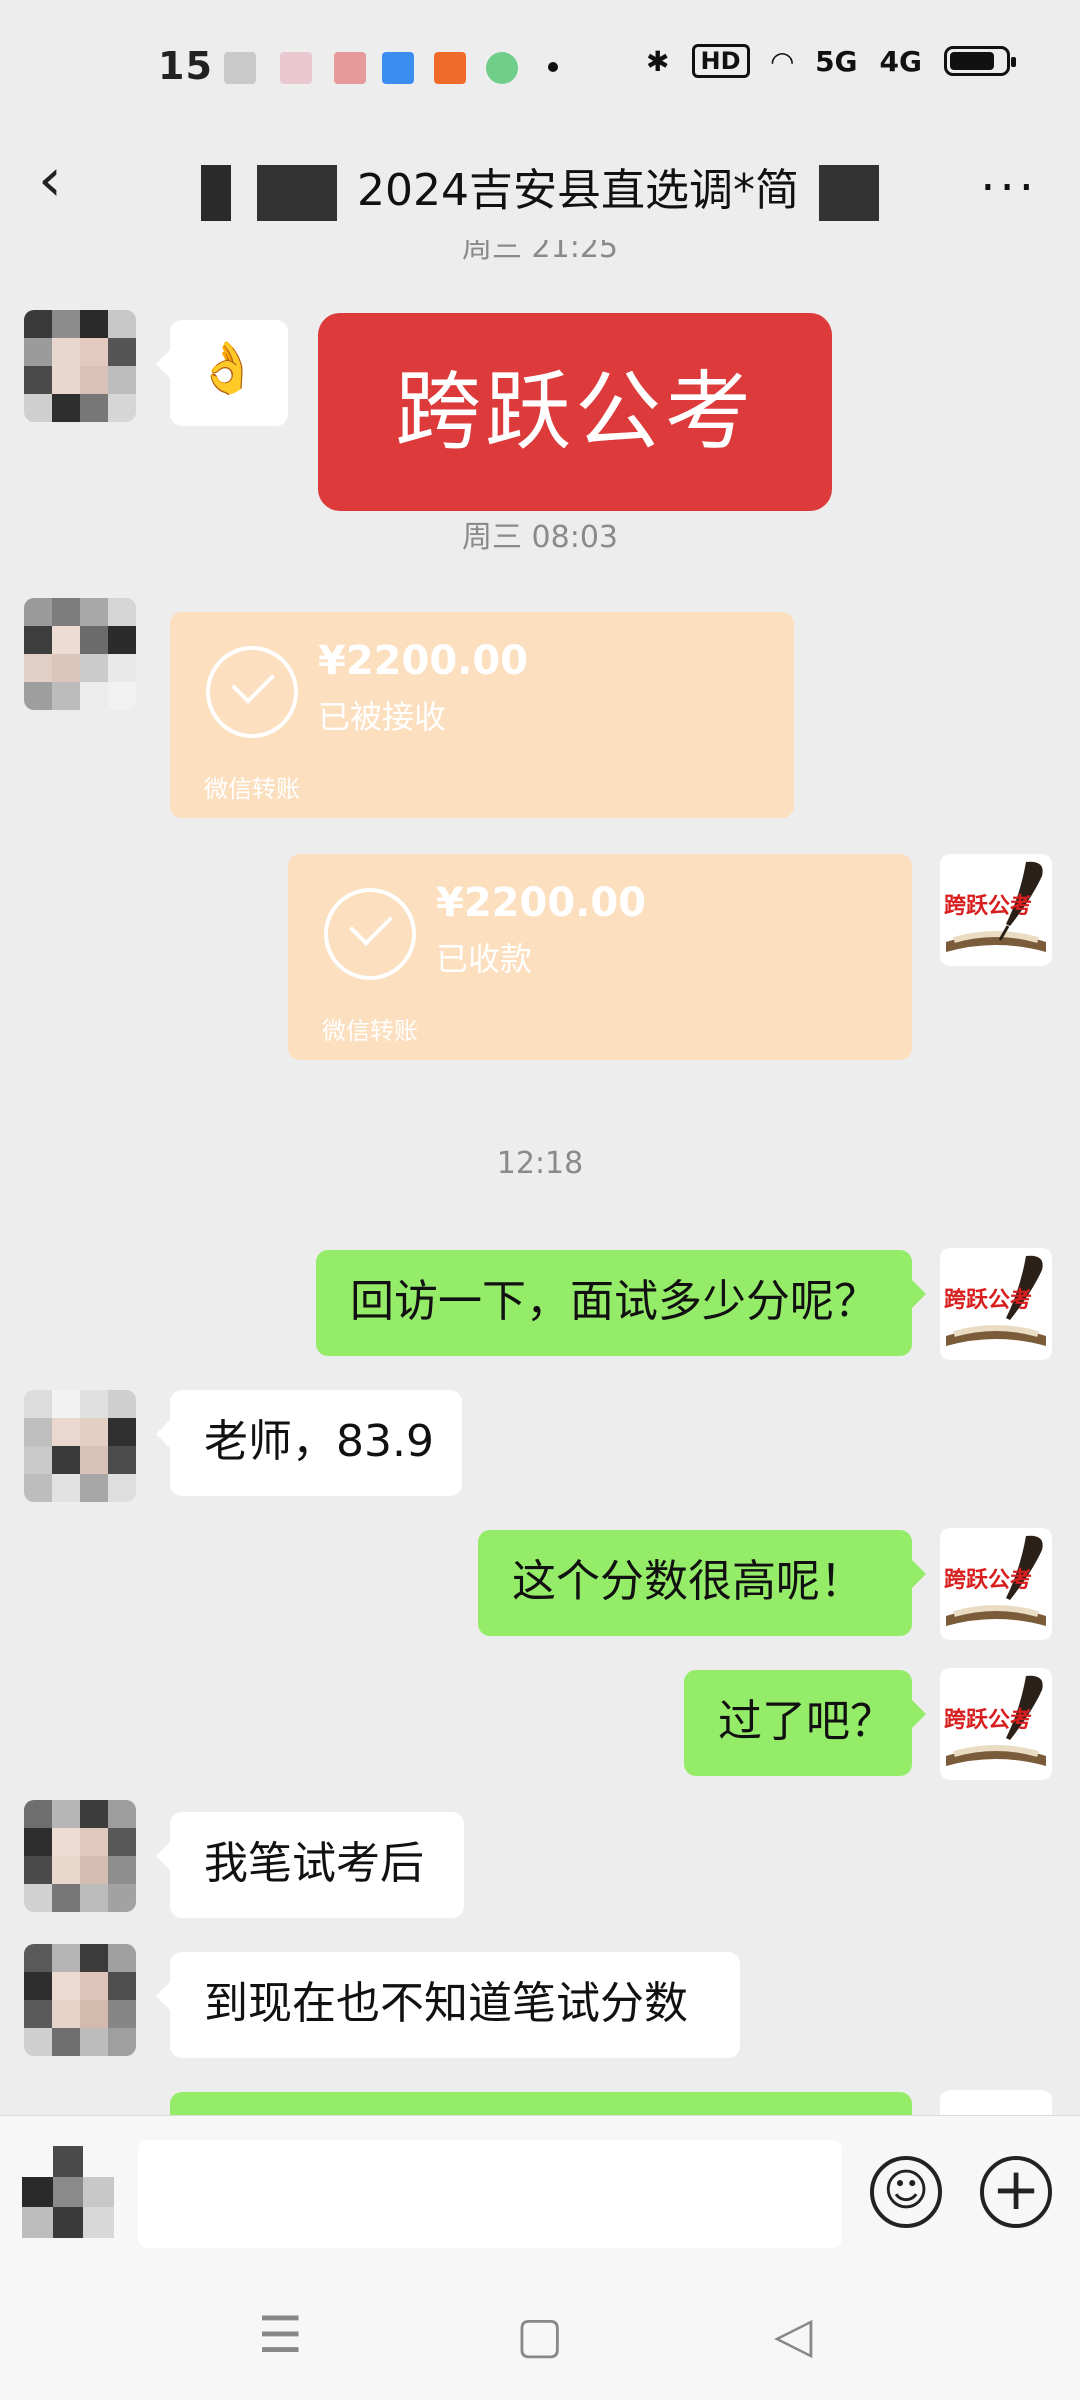 The height and width of the screenshot is (2400, 1080). I want to click on menu-icon: ☰, so click(280, 2335).